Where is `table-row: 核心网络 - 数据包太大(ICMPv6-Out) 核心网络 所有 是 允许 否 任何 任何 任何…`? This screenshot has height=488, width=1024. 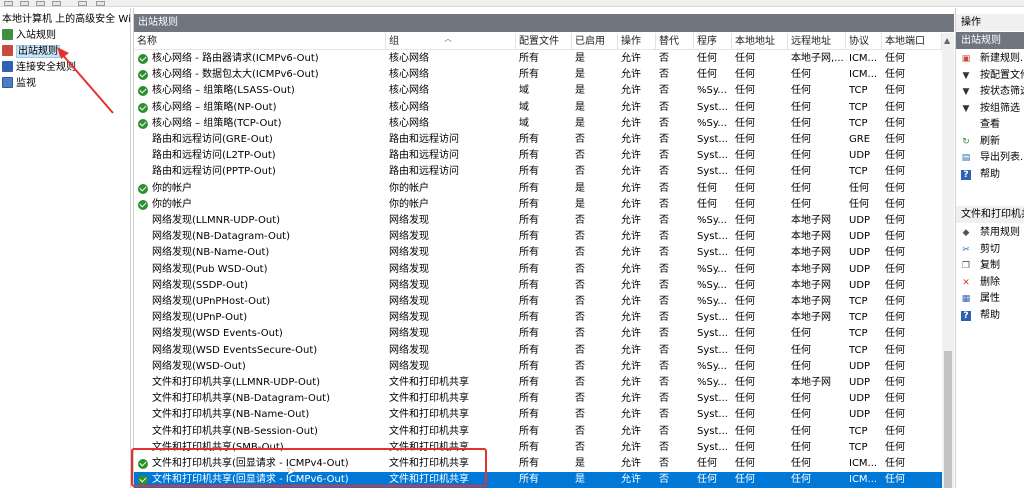 table-row: 核心网络 - 数据包太大(ICMPv6-Out) 核心网络 所有 是 允许 否 任何 任何 任何… is located at coordinates (538, 75).